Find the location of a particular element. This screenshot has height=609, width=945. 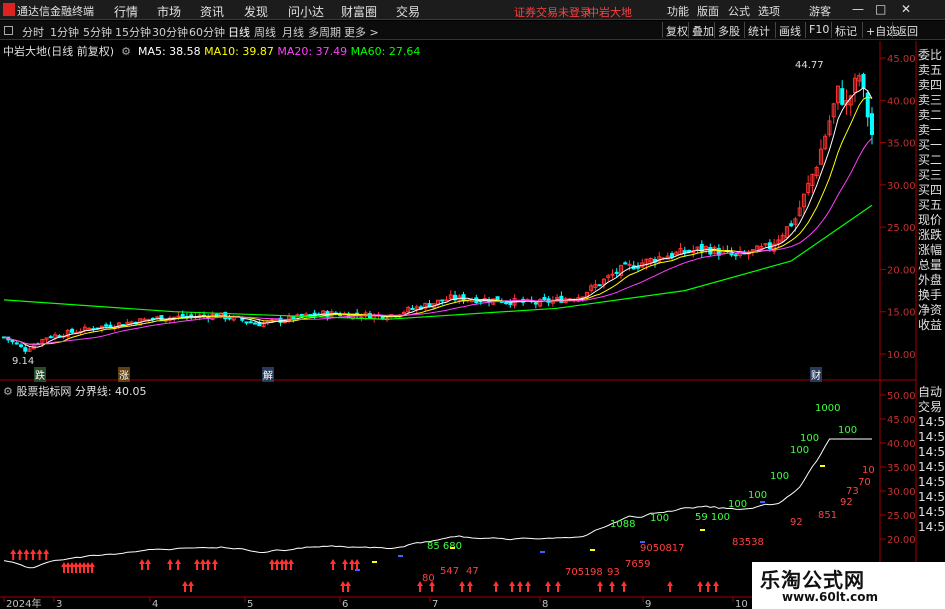

period-monthly: 月线 is located at coordinates (293, 32).